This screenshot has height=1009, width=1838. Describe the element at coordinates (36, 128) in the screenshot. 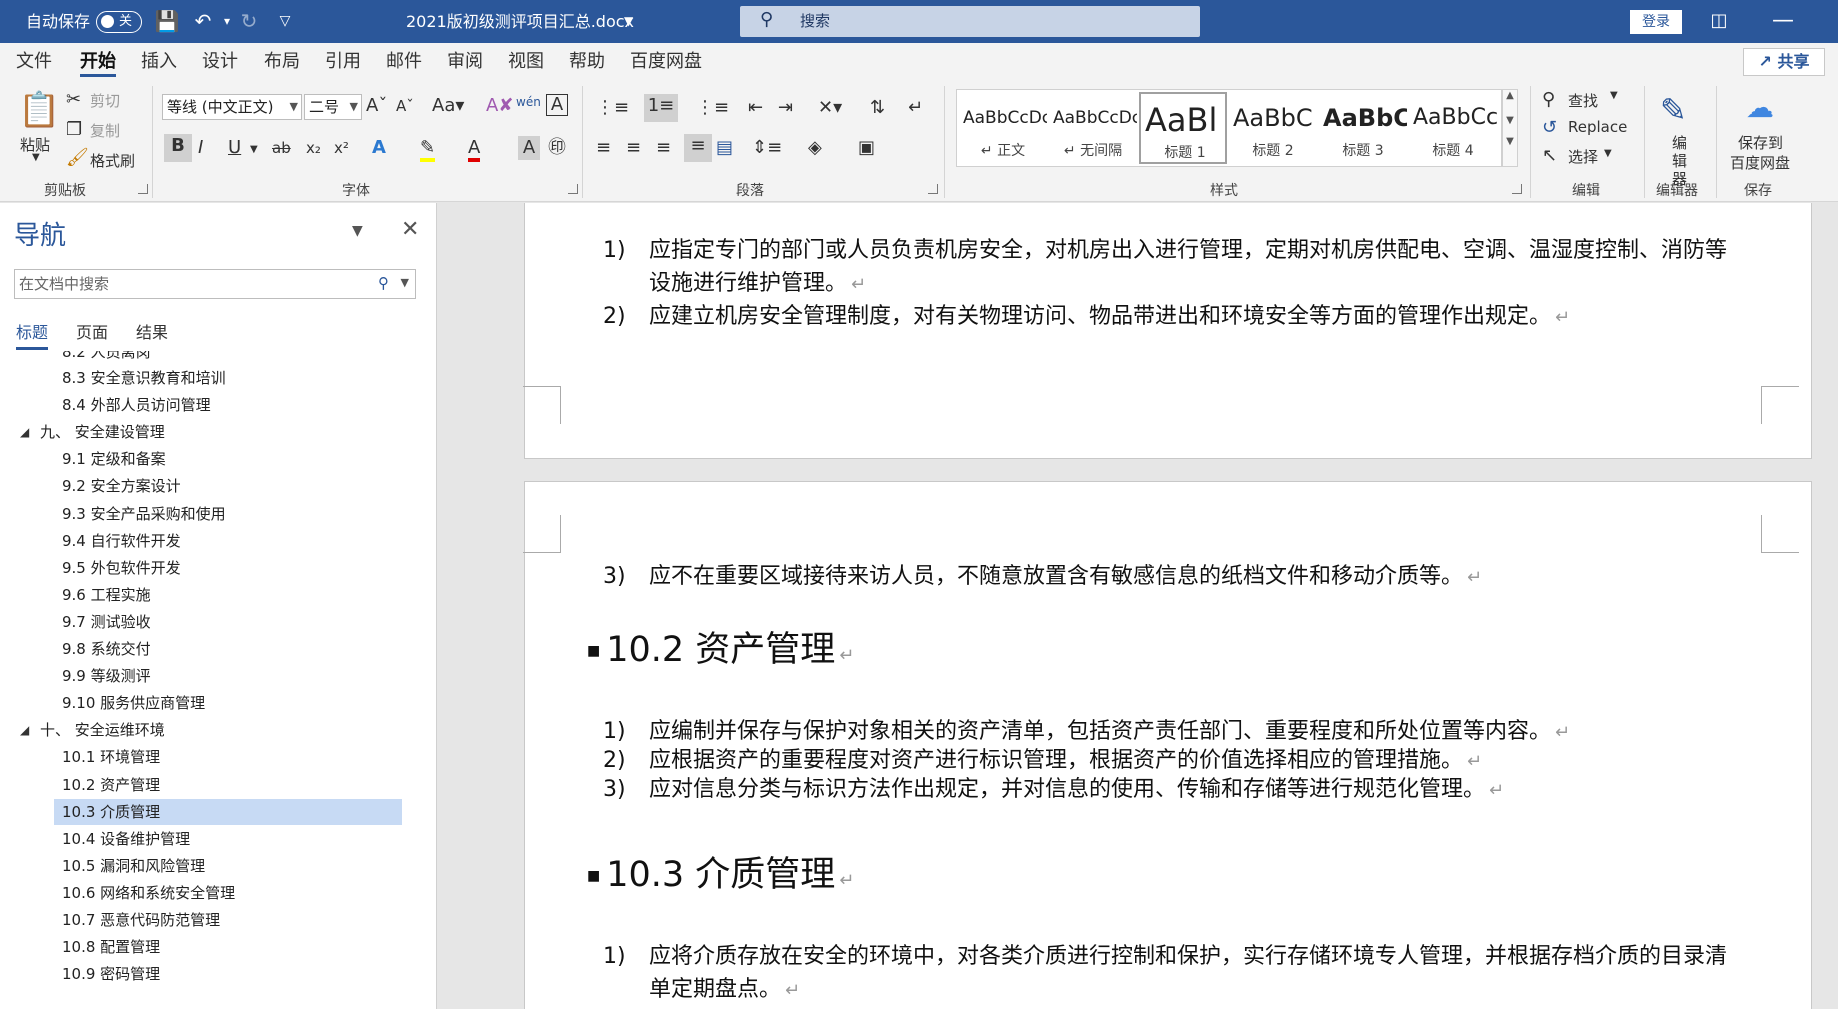

I see `paste-button: 📋 粘贴 ▼` at that location.